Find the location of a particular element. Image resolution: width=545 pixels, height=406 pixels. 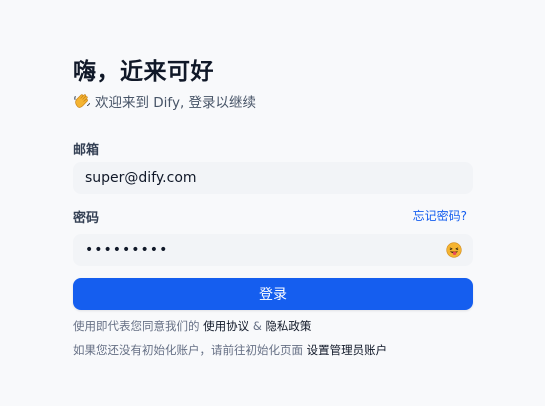

login-button: 登录 is located at coordinates (273, 294).